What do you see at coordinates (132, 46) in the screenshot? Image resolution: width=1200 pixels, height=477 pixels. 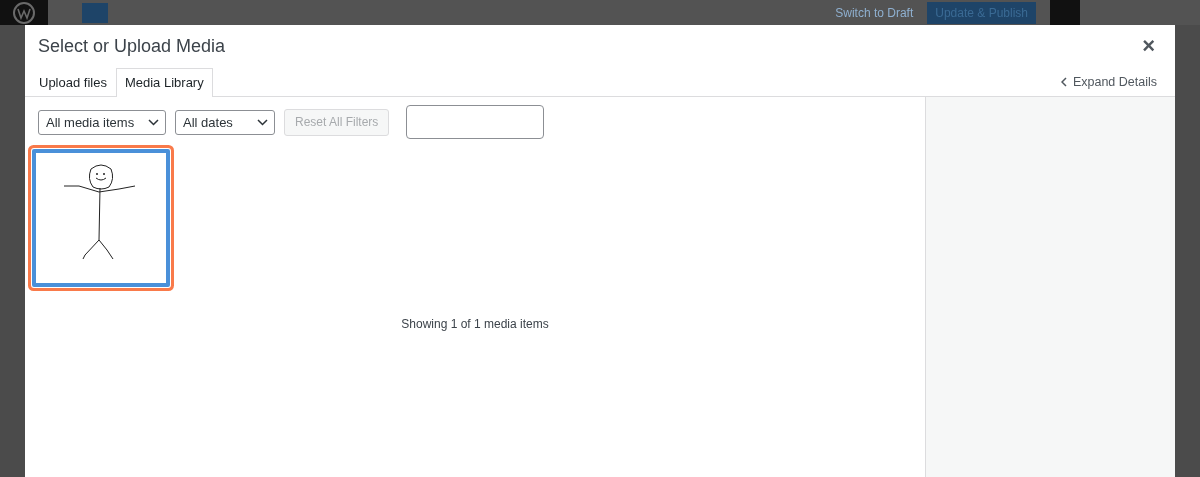 I see `modal-title: Select or Upload Media` at bounding box center [132, 46].